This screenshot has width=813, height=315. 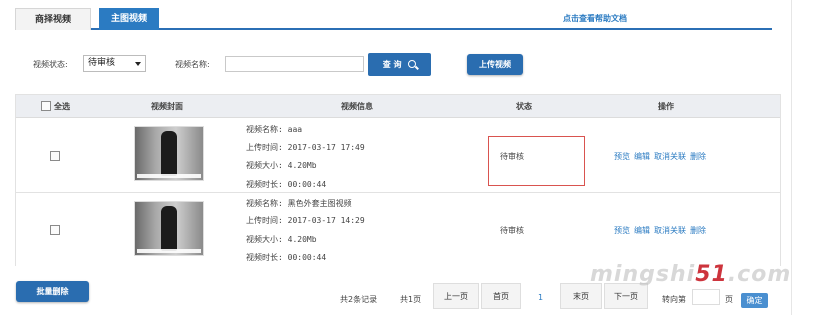 What do you see at coordinates (359, 299) in the screenshot?
I see `total-records: 共2条记录` at bounding box center [359, 299].